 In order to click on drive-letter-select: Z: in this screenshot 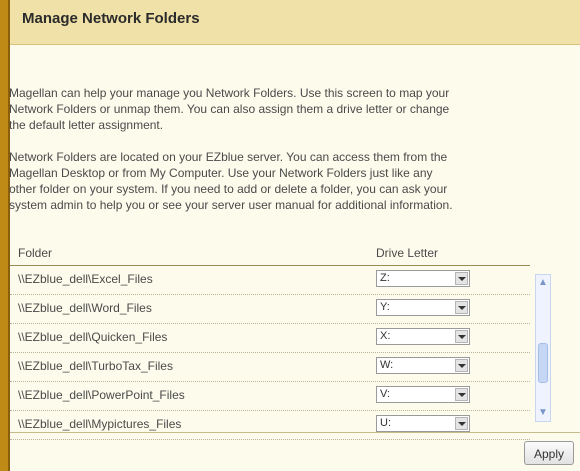, I will do `click(423, 278)`.